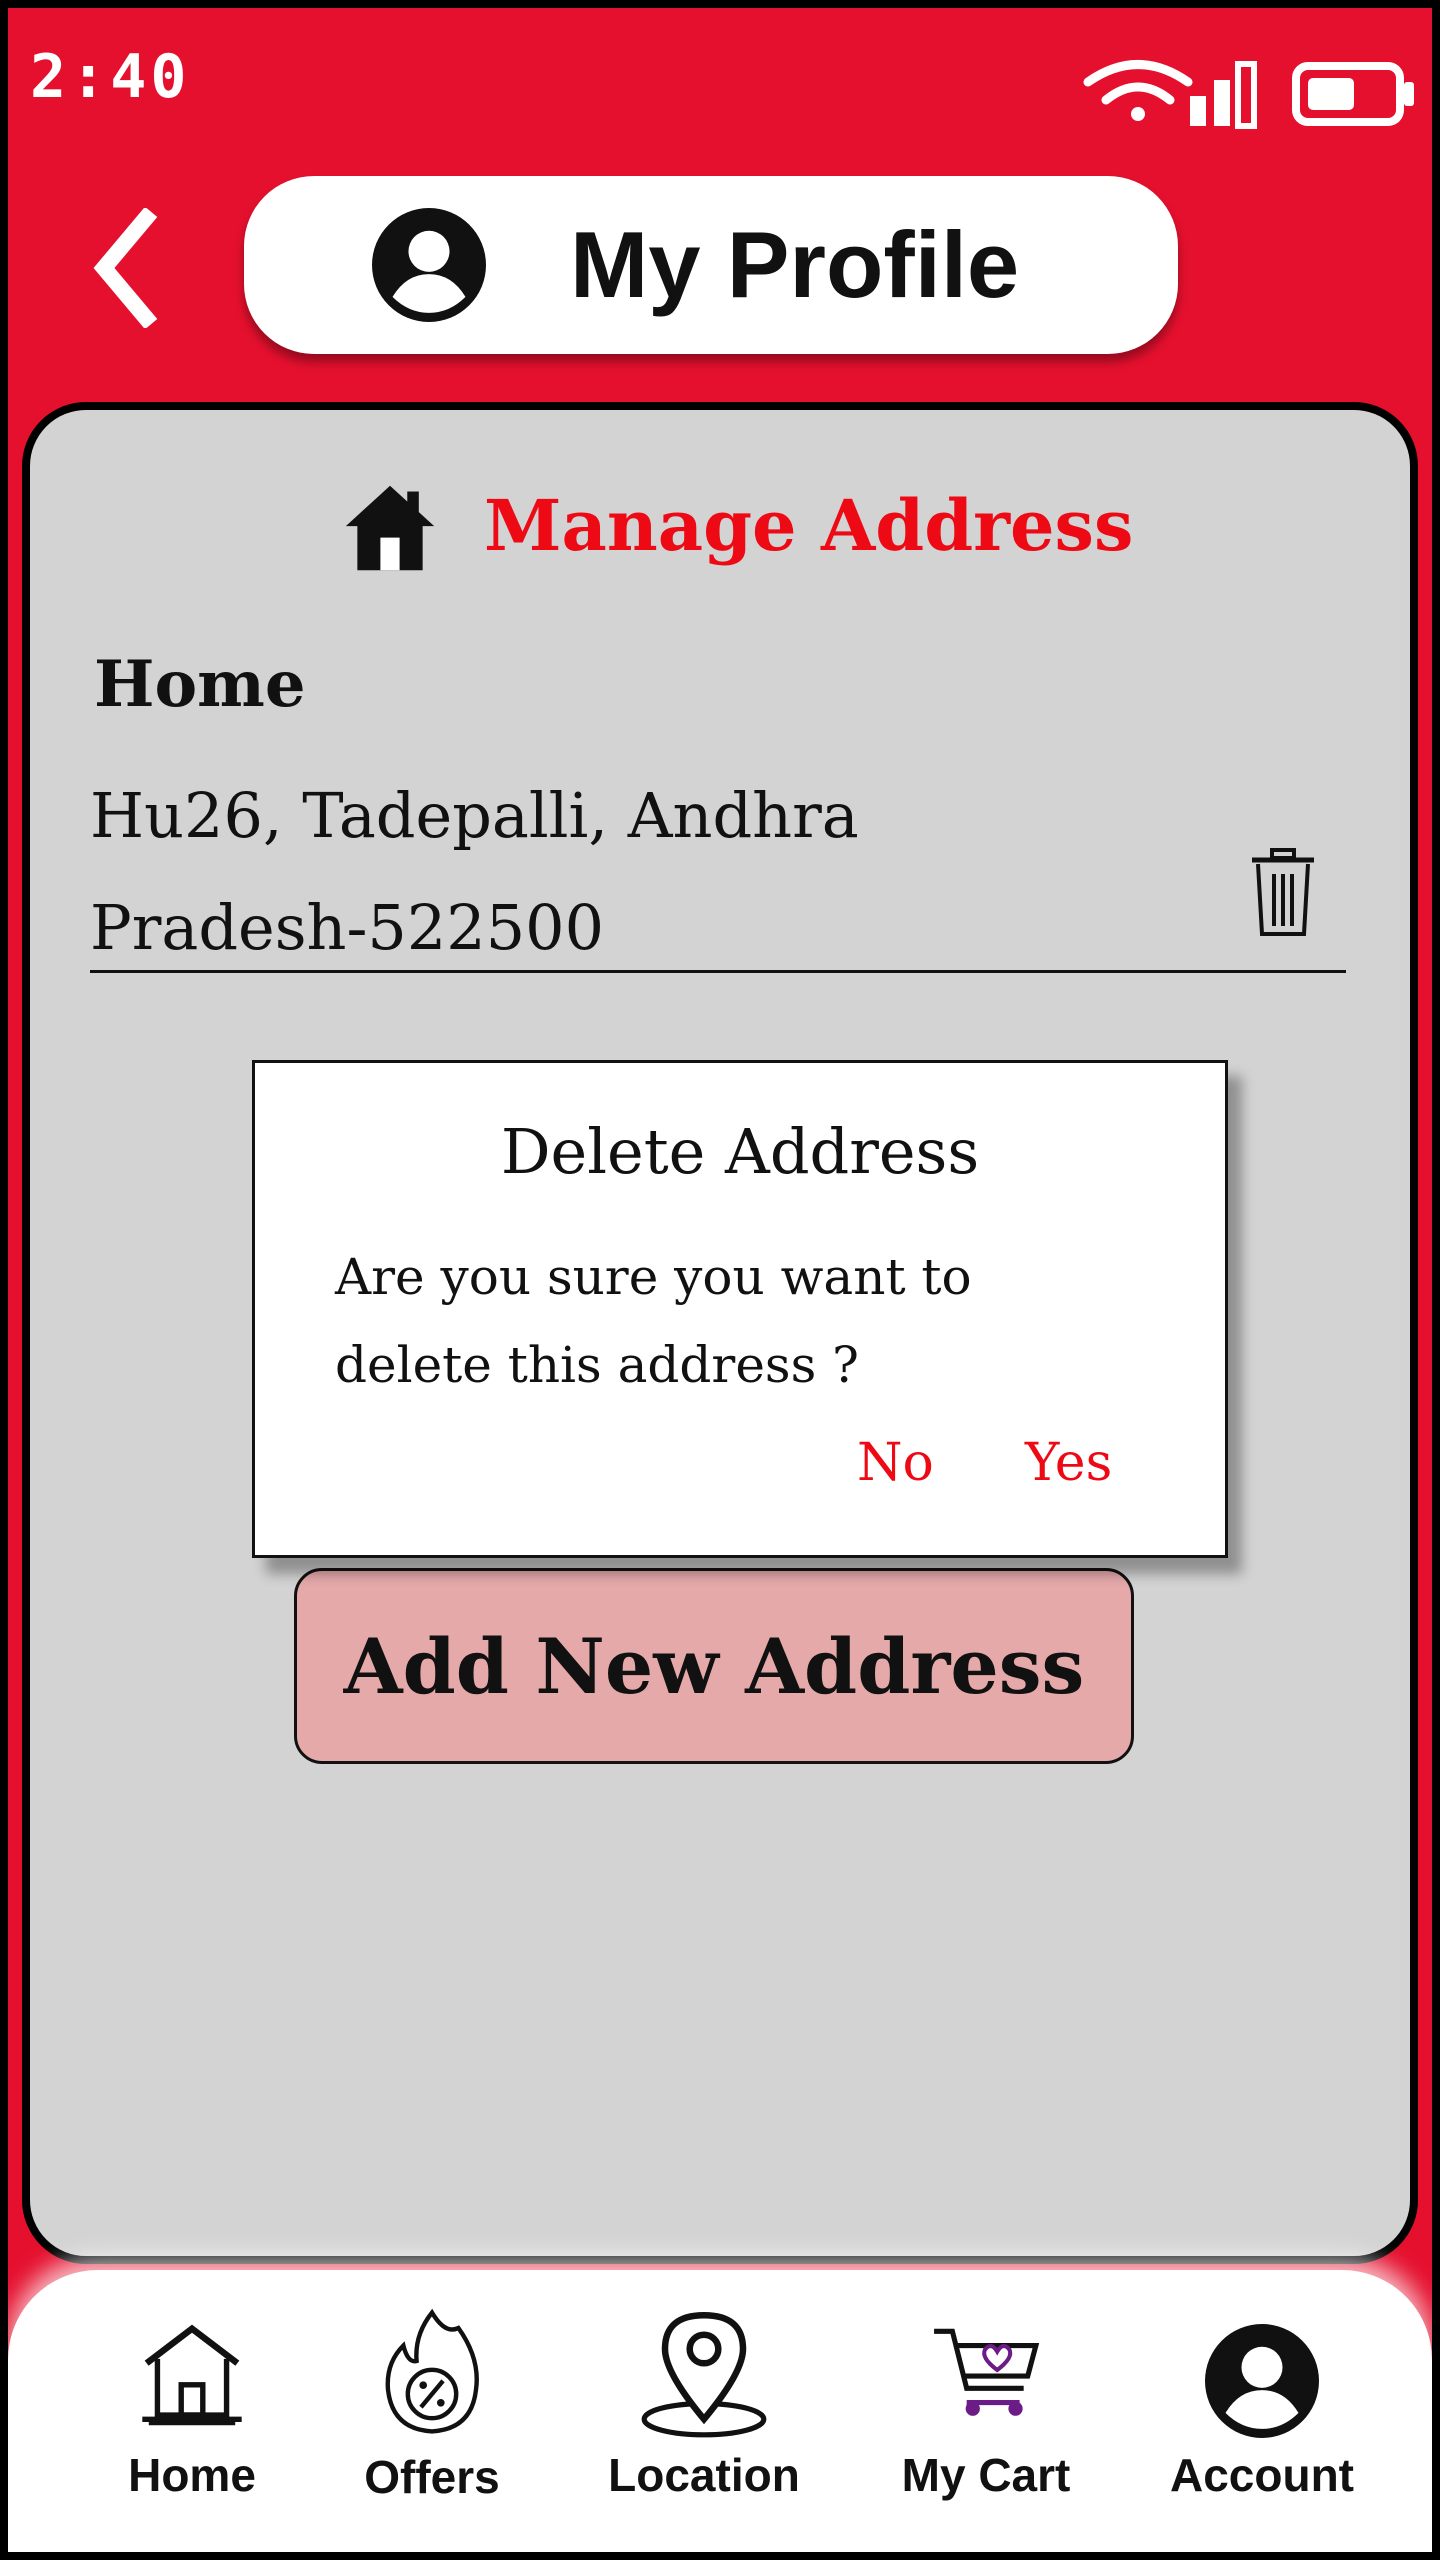 Image resolution: width=1440 pixels, height=2560 pixels. I want to click on bottom-nav: Home Offers Location My Cart Account, so click(720, 2411).